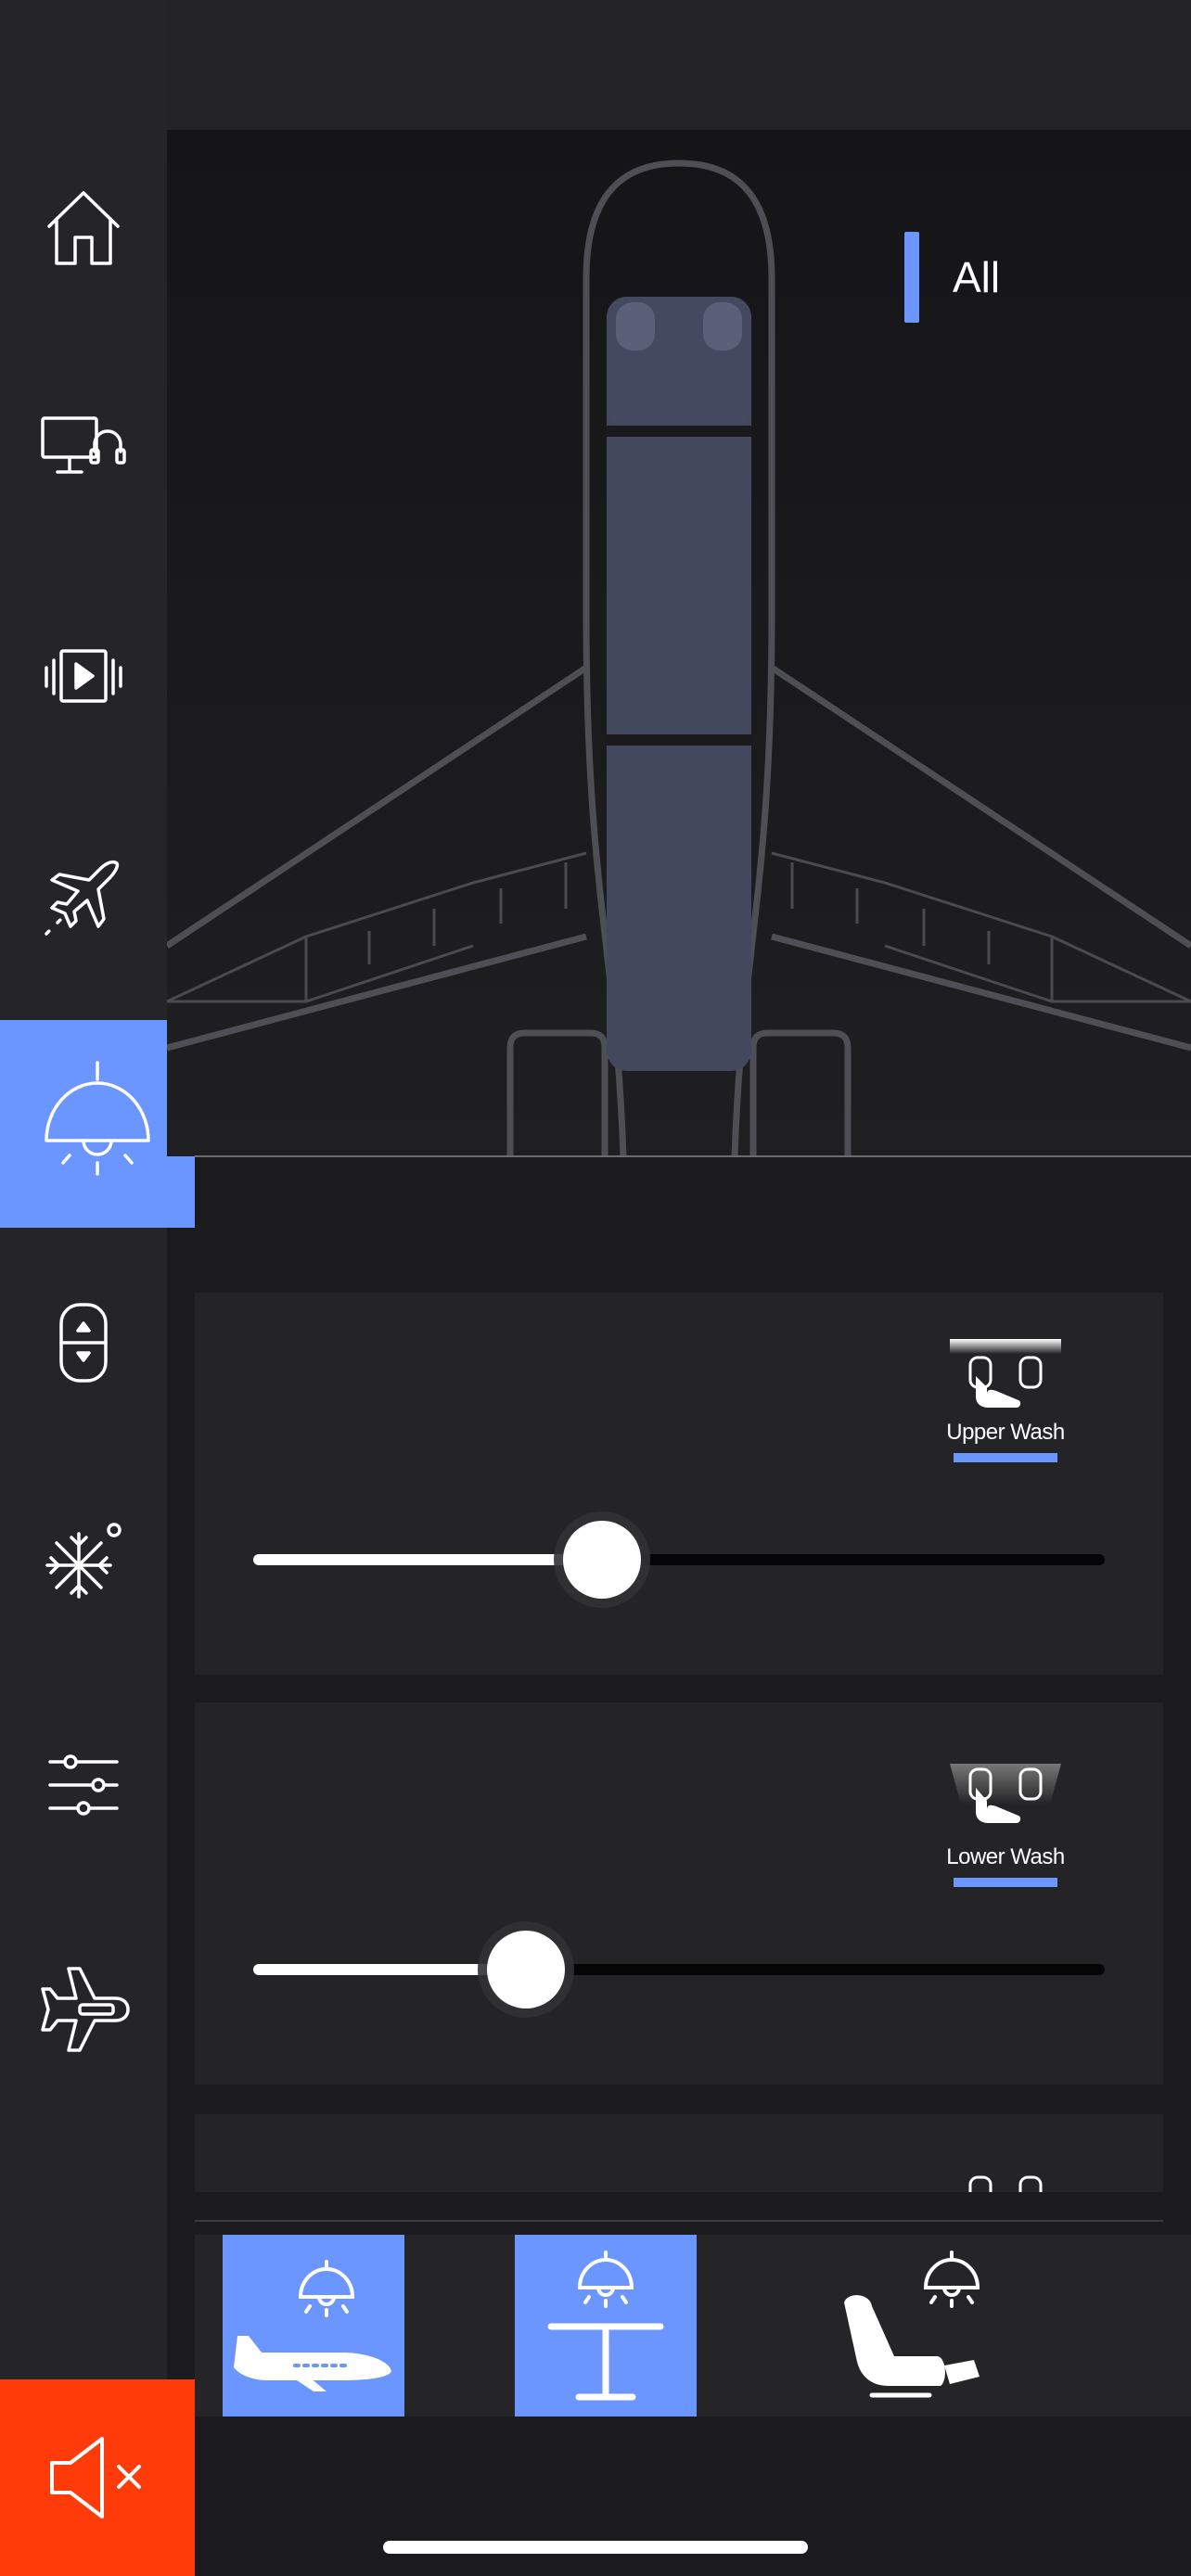 Image resolution: width=1191 pixels, height=2576 pixels. I want to click on nav-media-audio, so click(83, 450).